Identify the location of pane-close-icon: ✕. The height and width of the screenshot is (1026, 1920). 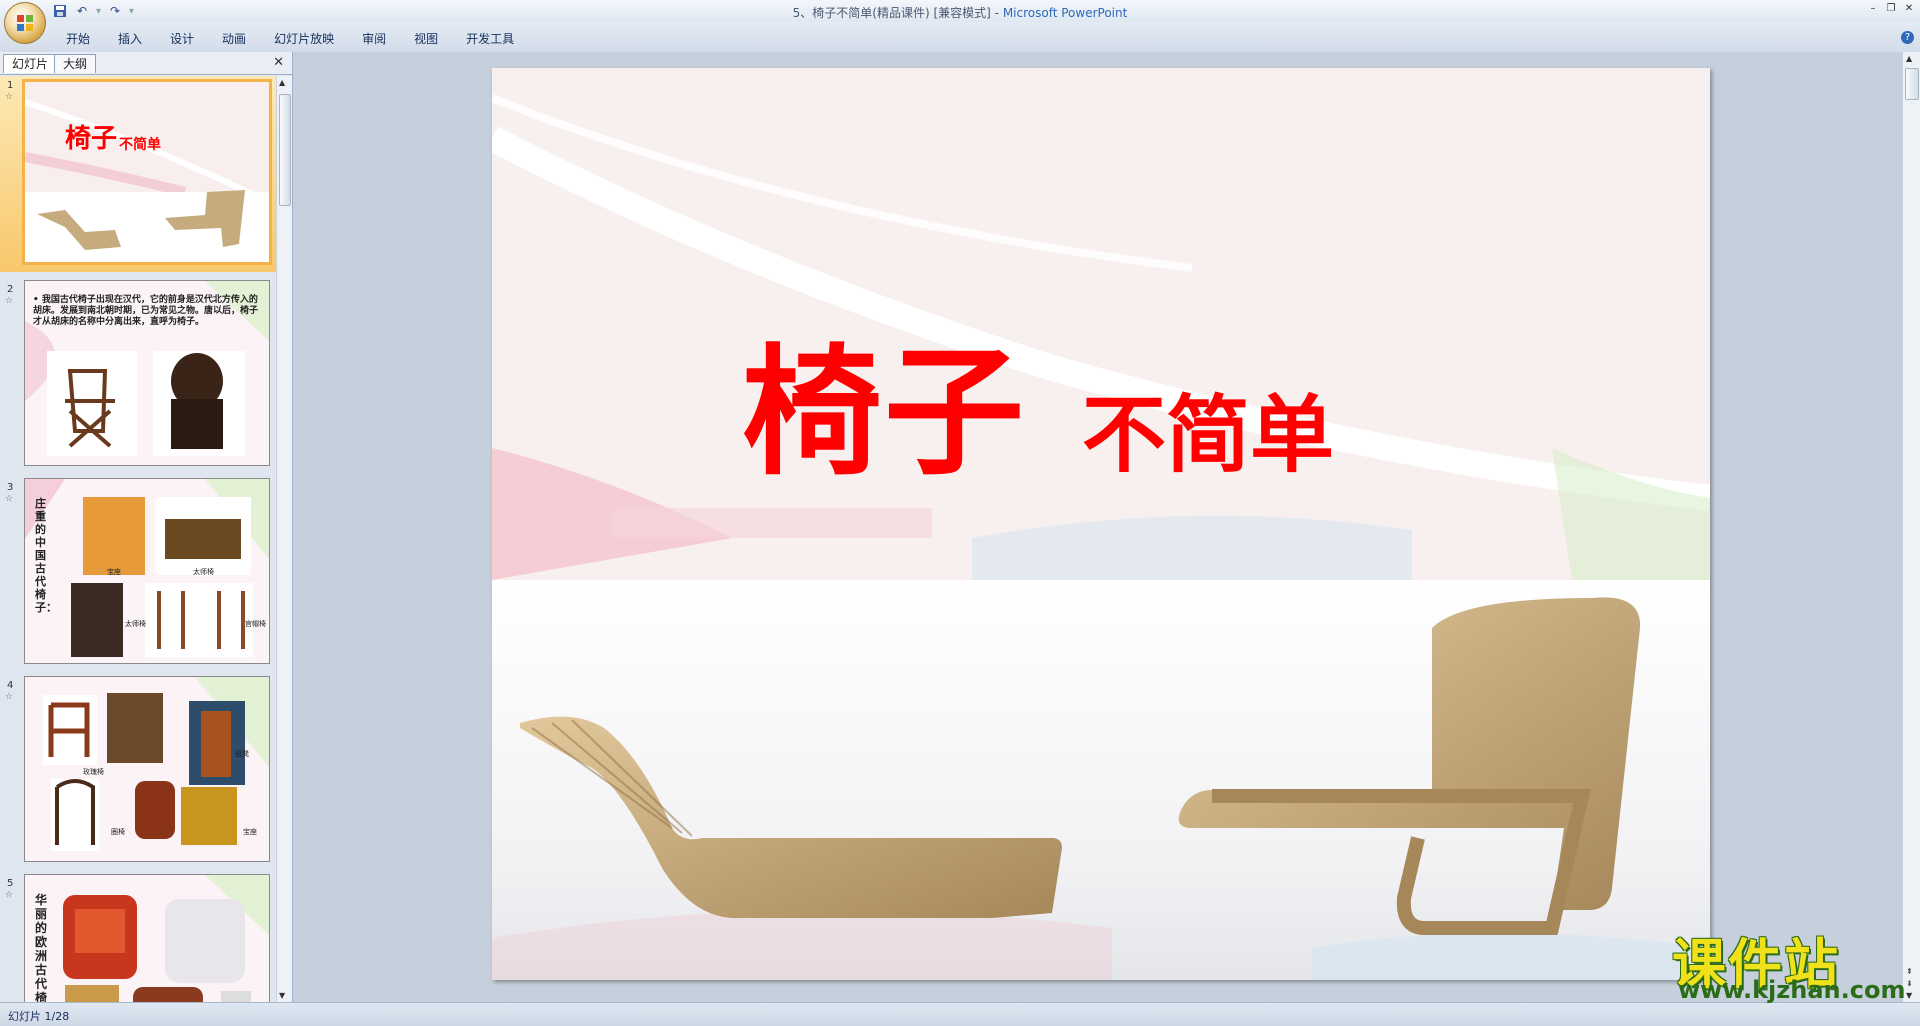
(278, 62).